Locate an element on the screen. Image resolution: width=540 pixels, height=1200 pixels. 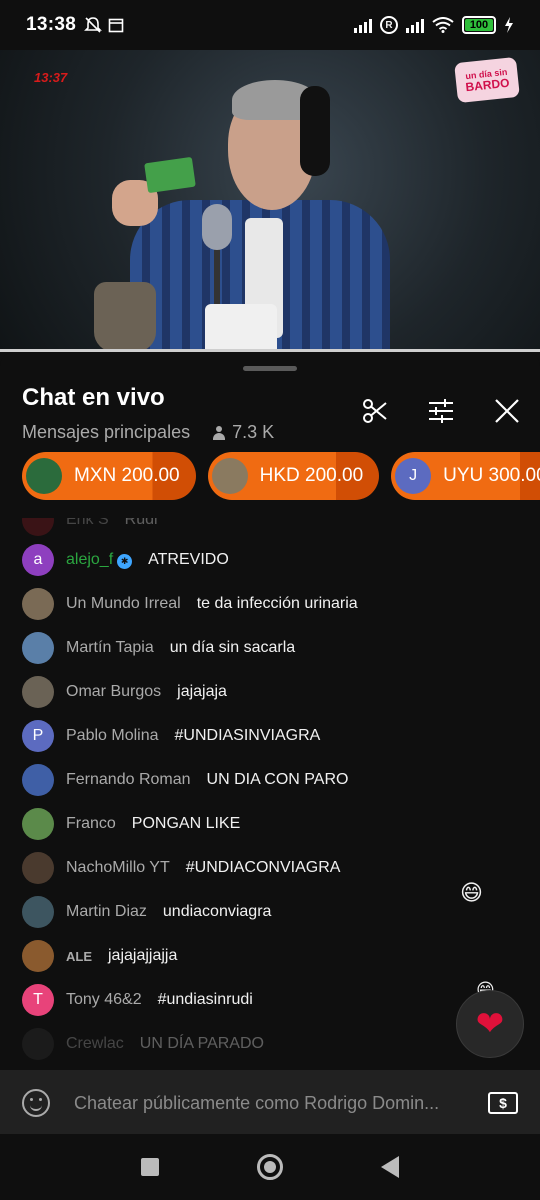
message-author: Tony 46&2 is located at coordinates (104, 1000).